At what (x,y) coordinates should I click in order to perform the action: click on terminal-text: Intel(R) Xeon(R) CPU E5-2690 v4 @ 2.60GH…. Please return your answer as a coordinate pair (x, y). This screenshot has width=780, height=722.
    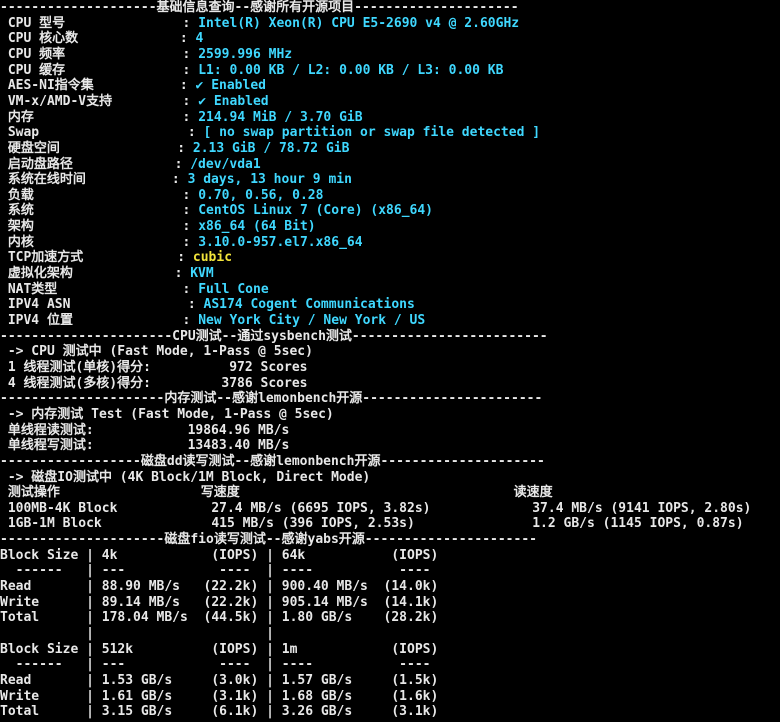
    Looking at the image, I should click on (359, 23).